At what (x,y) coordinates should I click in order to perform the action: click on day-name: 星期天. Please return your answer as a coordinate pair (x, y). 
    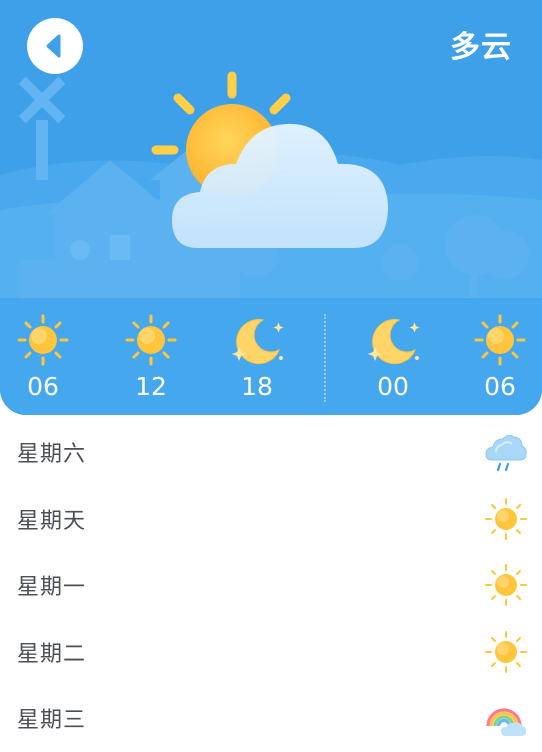
    Looking at the image, I should click on (52, 521).